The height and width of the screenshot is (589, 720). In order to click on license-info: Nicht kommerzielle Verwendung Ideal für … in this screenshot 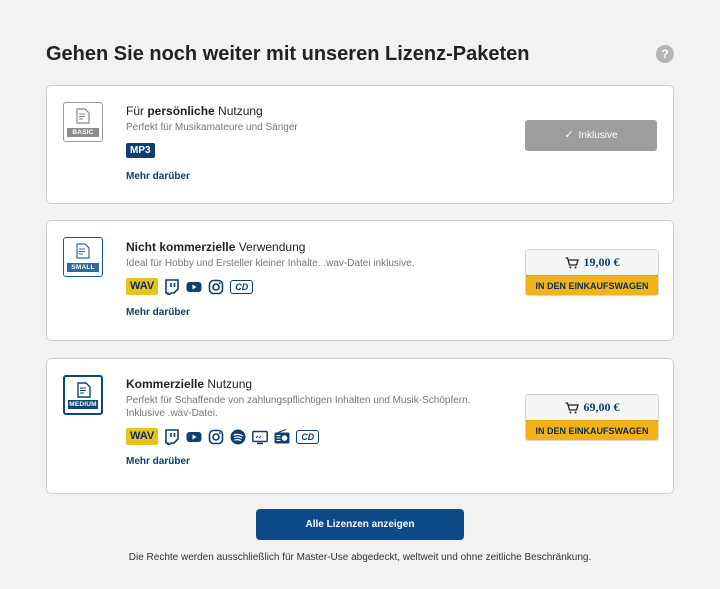, I will do `click(316, 280)`.